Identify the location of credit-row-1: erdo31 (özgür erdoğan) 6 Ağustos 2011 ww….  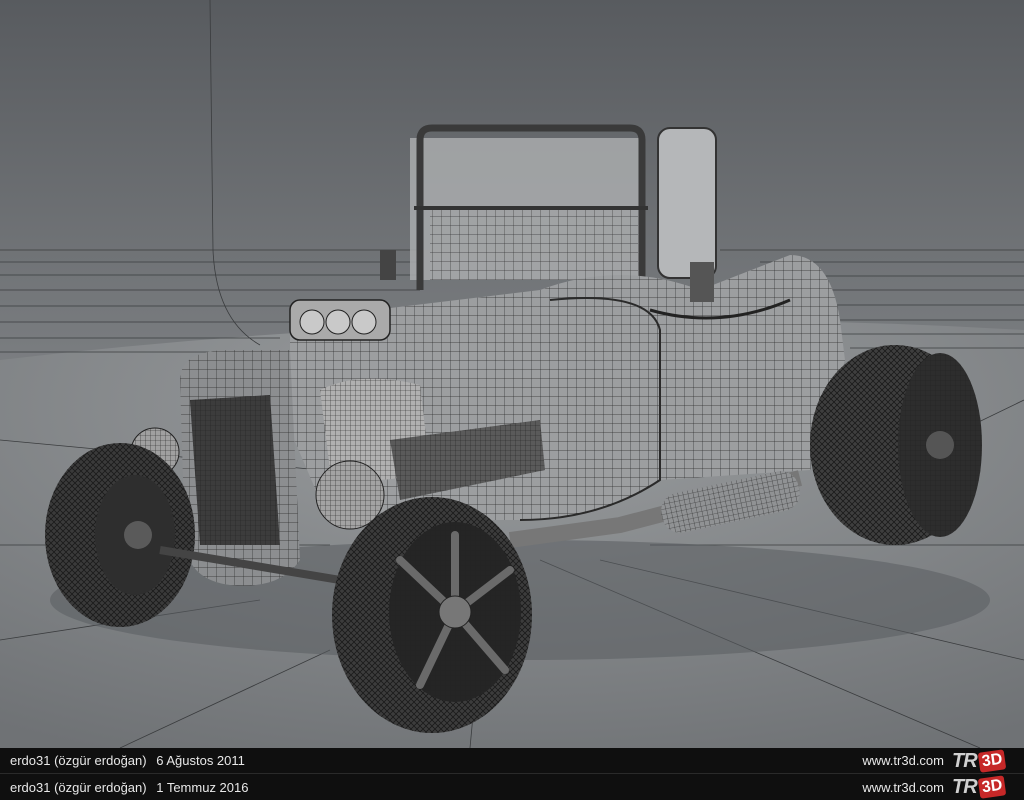
(512, 761).